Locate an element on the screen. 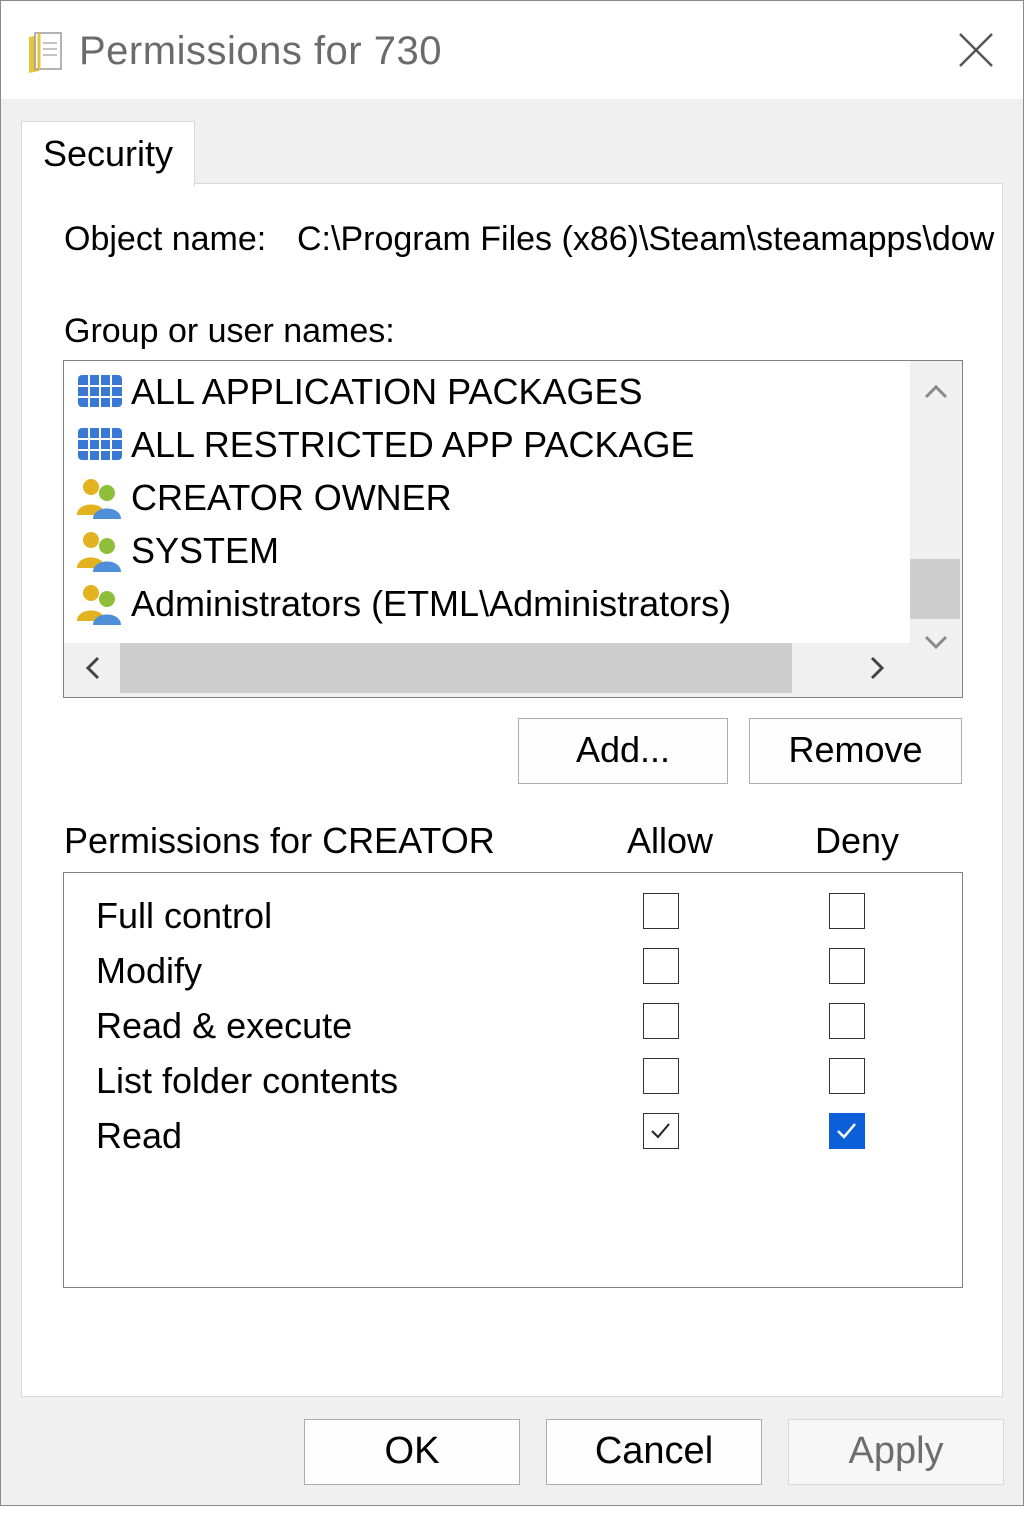 This screenshot has width=1024, height=1536. list-item: Administrators (ETML\Administrators) is located at coordinates (489, 603).